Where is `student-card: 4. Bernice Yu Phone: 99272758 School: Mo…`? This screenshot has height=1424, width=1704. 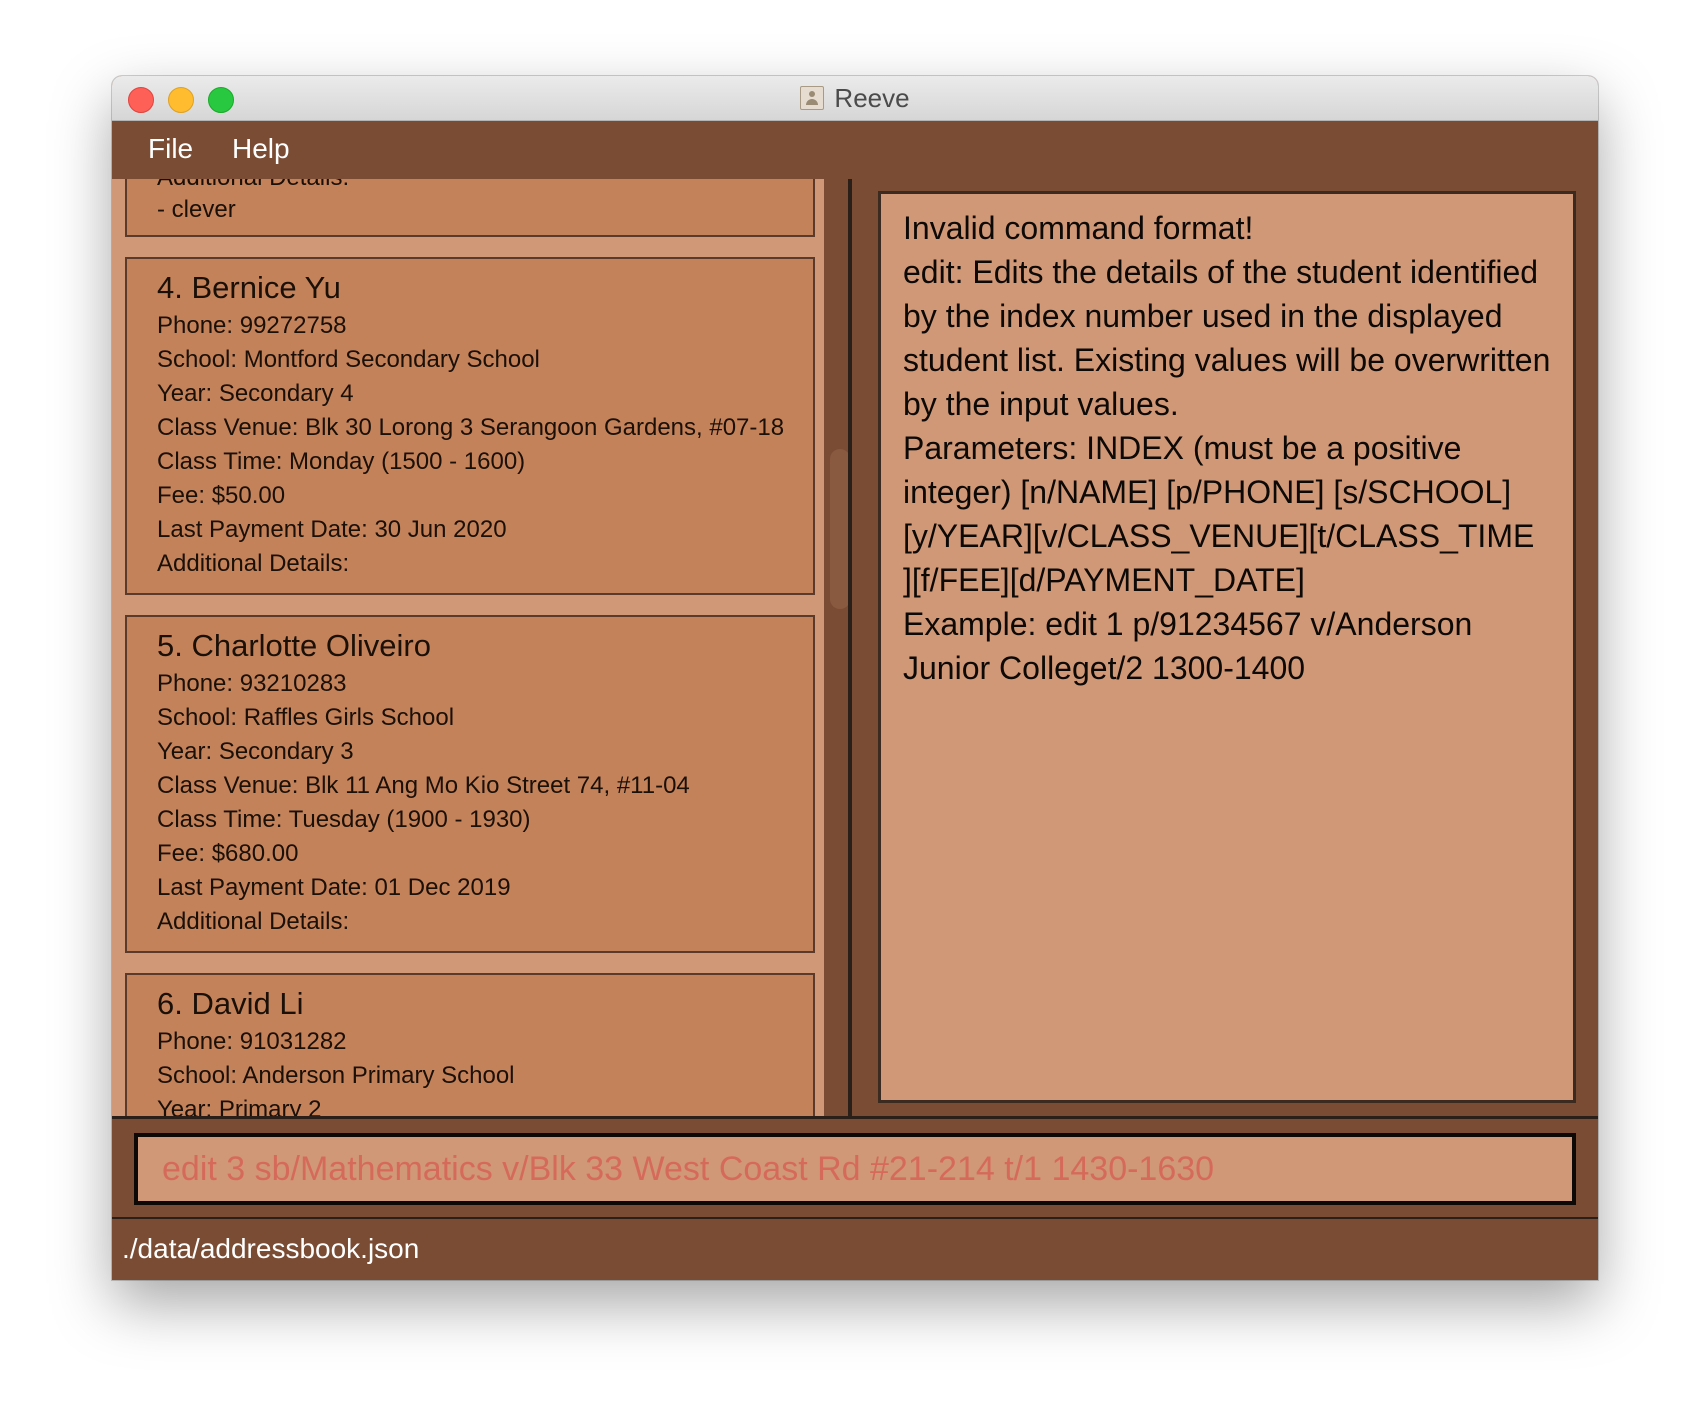 student-card: 4. Bernice Yu Phone: 99272758 School: Mo… is located at coordinates (470, 426).